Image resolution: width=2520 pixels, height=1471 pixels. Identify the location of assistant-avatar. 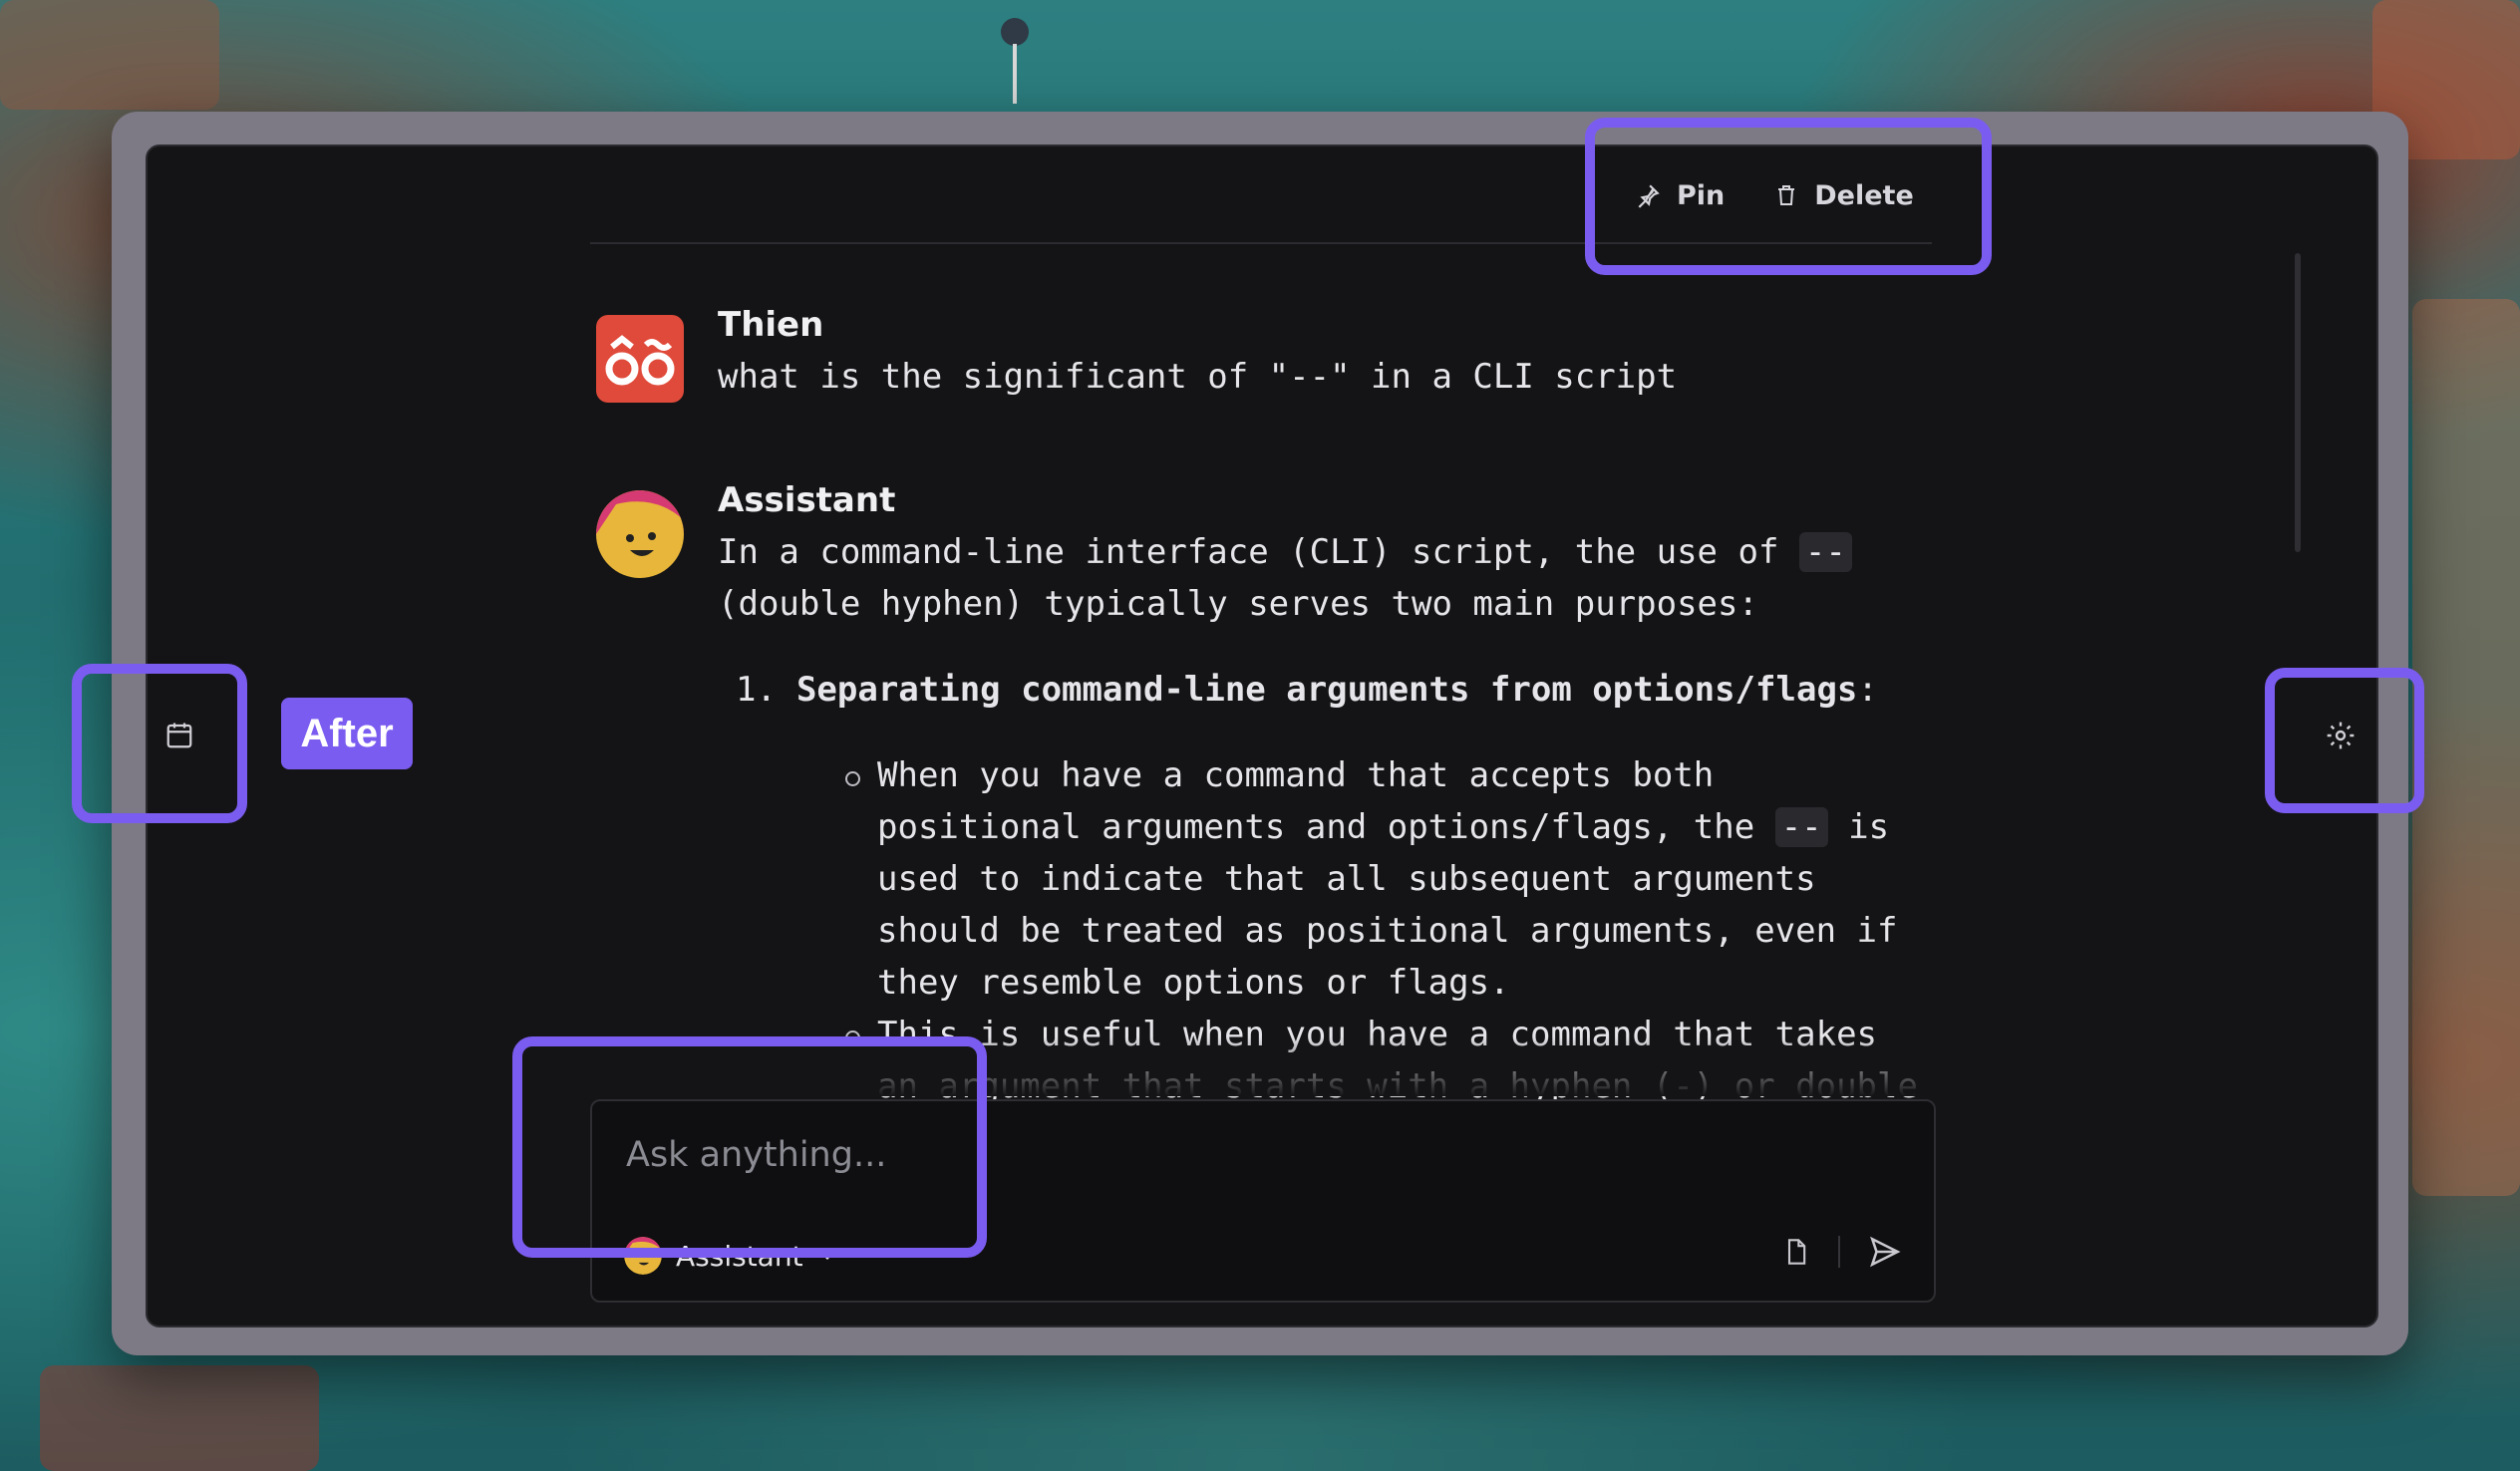
(640, 534).